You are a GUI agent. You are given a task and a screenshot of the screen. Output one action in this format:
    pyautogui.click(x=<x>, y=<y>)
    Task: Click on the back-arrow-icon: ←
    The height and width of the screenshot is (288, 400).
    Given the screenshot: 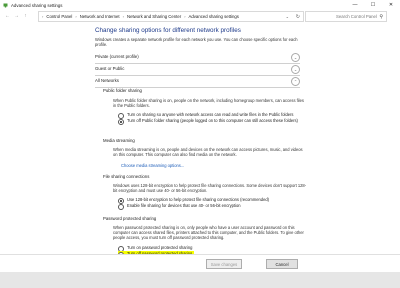 What is the action you would take?
    pyautogui.click(x=7, y=16)
    